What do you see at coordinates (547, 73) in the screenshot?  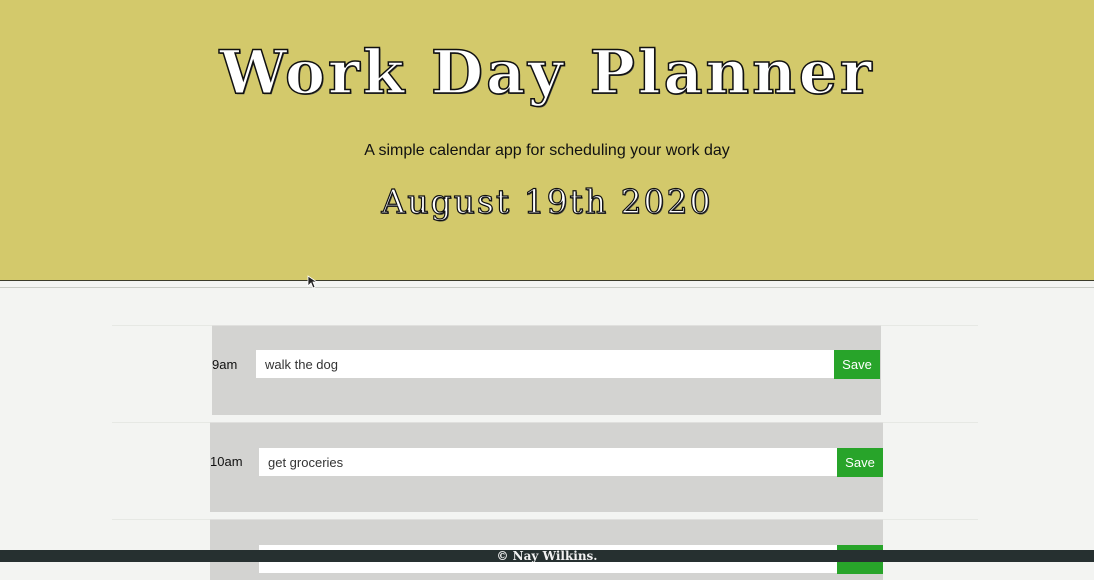 I see `page-title: Work Day Planner` at bounding box center [547, 73].